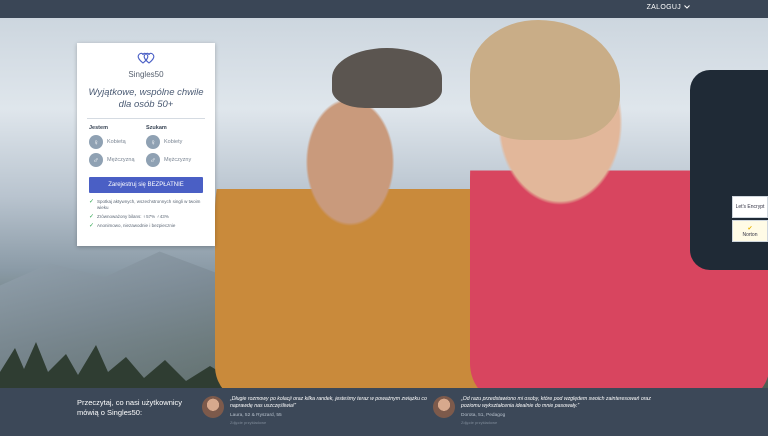  Describe the element at coordinates (133, 216) in the screenshot. I see `benefit-text: Zrównoważony bilans: ♀57% ♂43%` at that location.